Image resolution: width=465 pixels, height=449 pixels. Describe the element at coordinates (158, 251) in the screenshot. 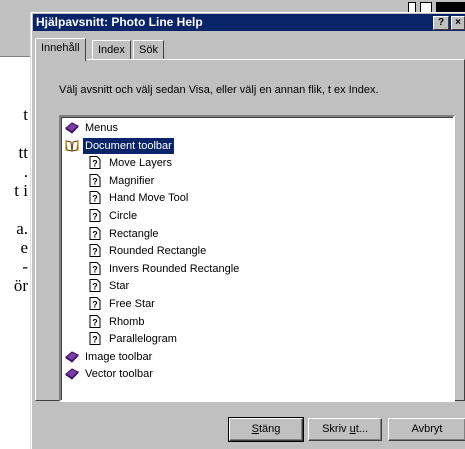

I see `tree-item-label: Rounded Rectangle` at that location.